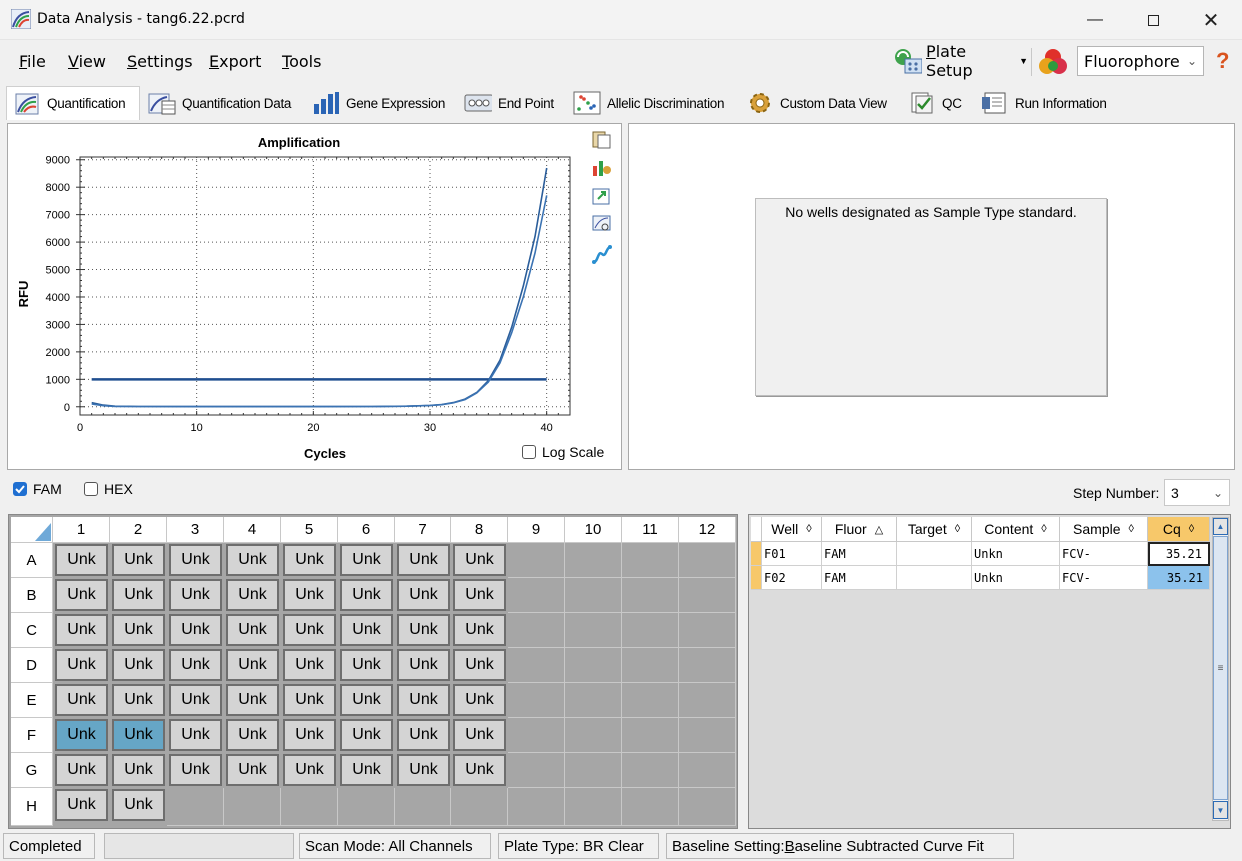 This screenshot has width=1242, height=861. What do you see at coordinates (792, 578) in the screenshot?
I see `results-cell: F02` at bounding box center [792, 578].